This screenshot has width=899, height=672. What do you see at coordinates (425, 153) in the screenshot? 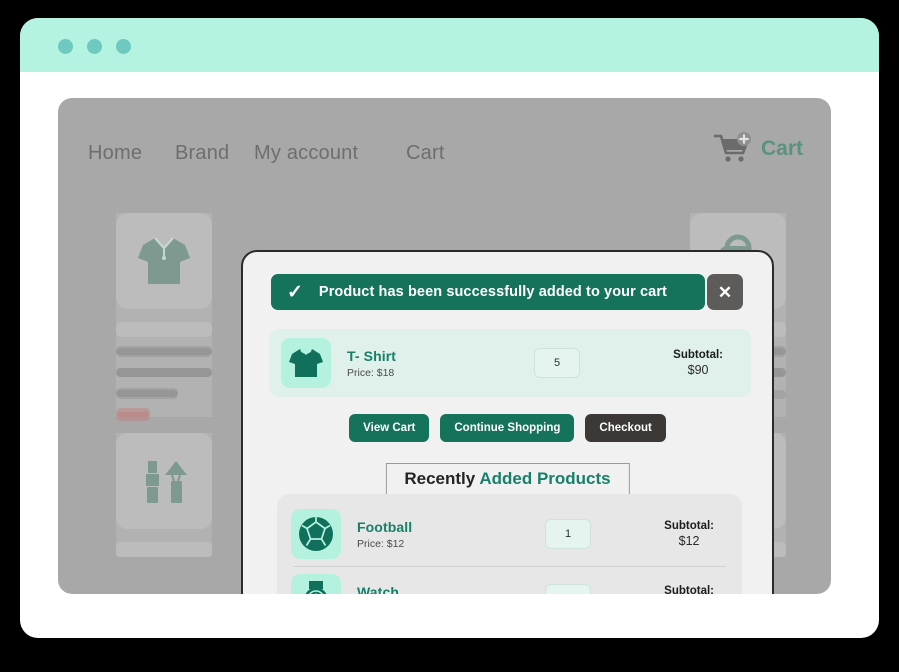
I see `nav-item-cart: Cart` at bounding box center [425, 153].